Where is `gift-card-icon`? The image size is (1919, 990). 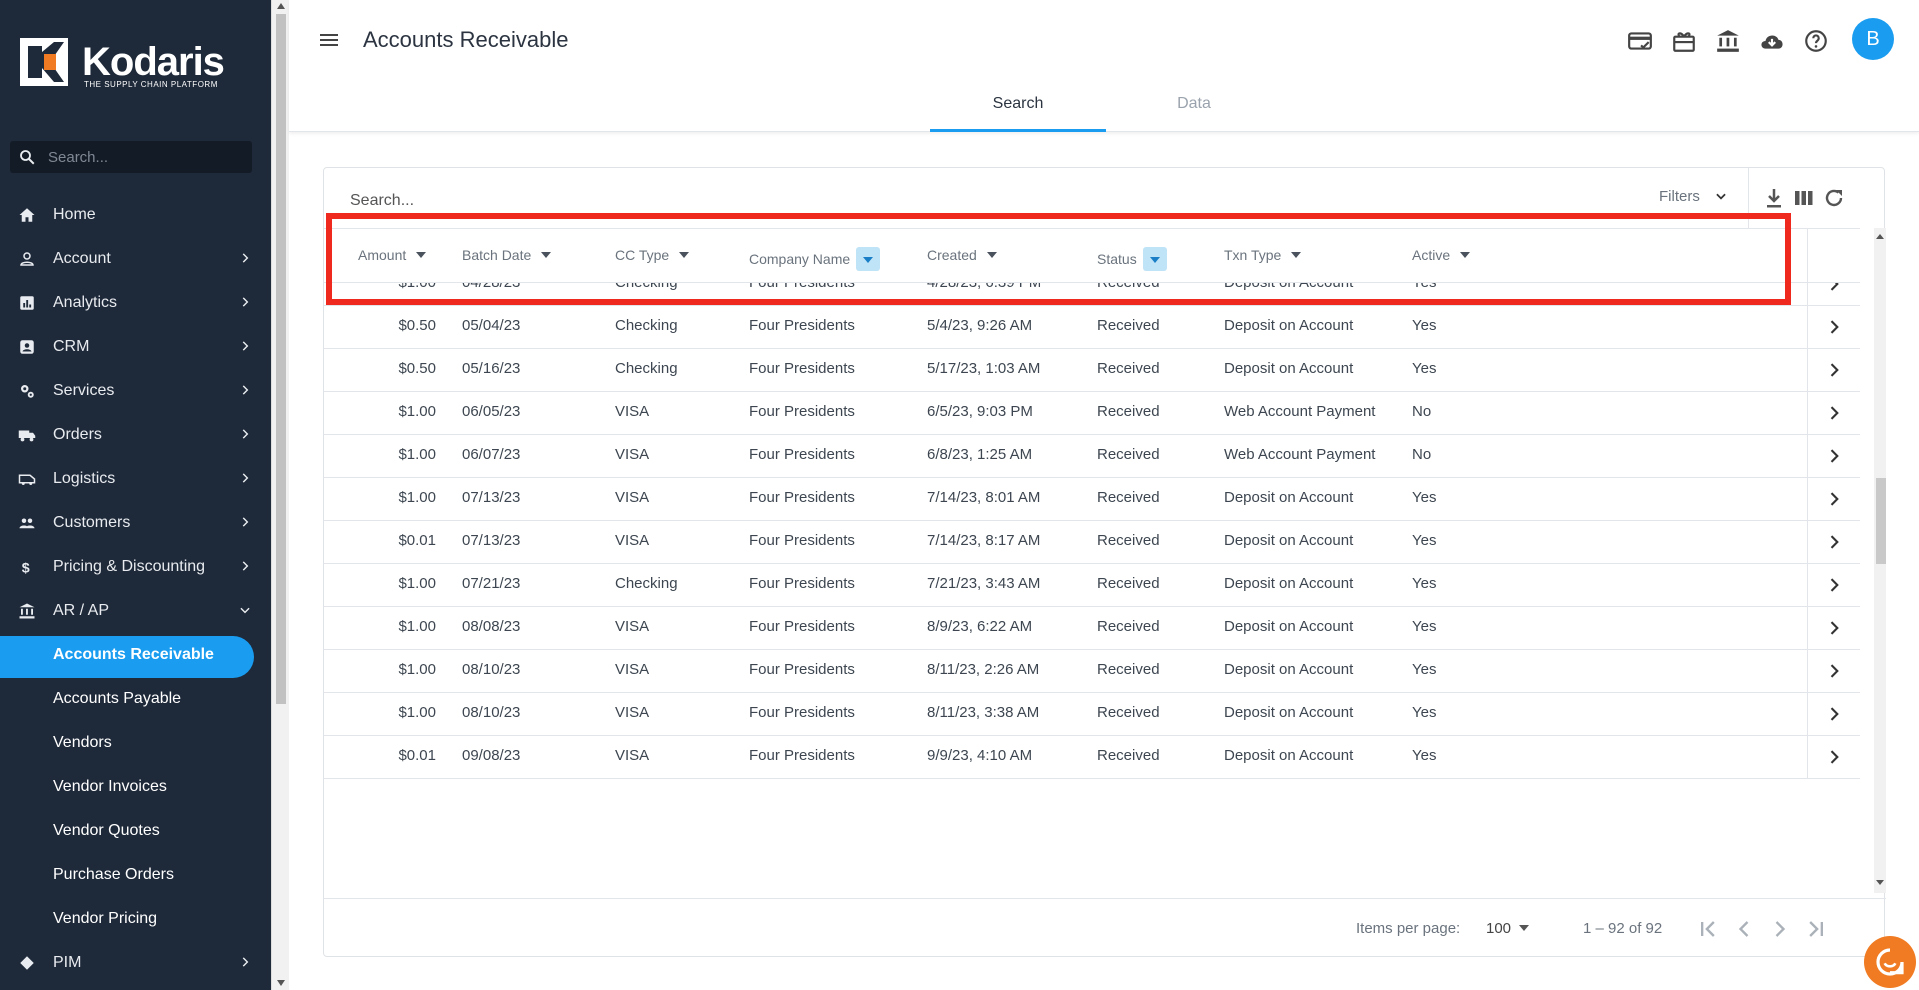 gift-card-icon is located at coordinates (1684, 41).